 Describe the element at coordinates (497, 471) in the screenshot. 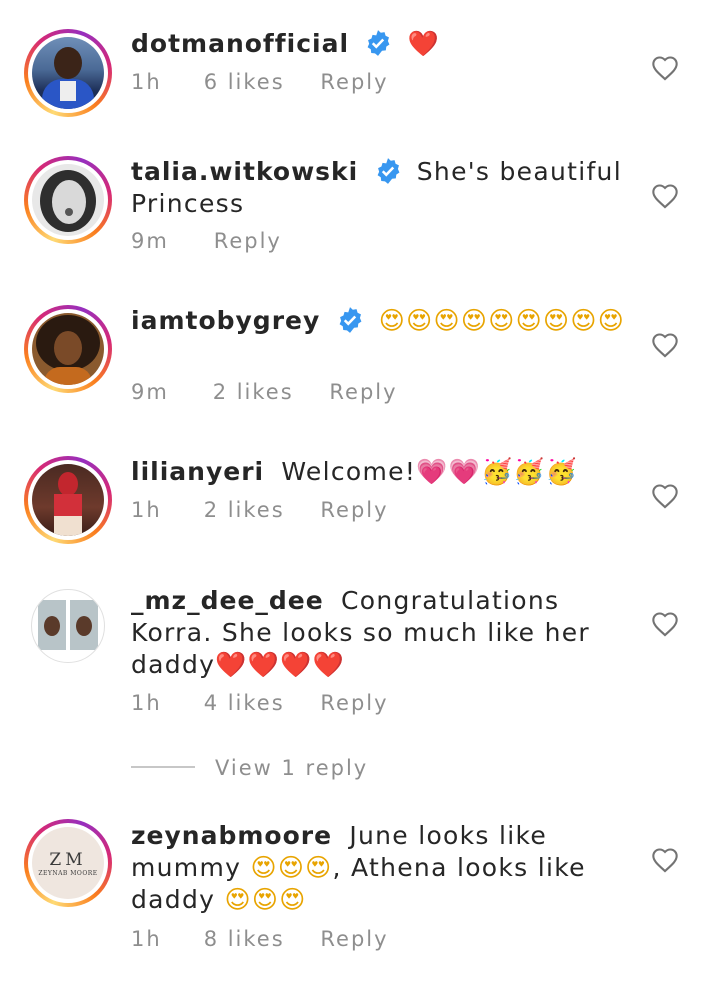

I see `comment-emoji: 💗💗🥳🥳🥳` at that location.